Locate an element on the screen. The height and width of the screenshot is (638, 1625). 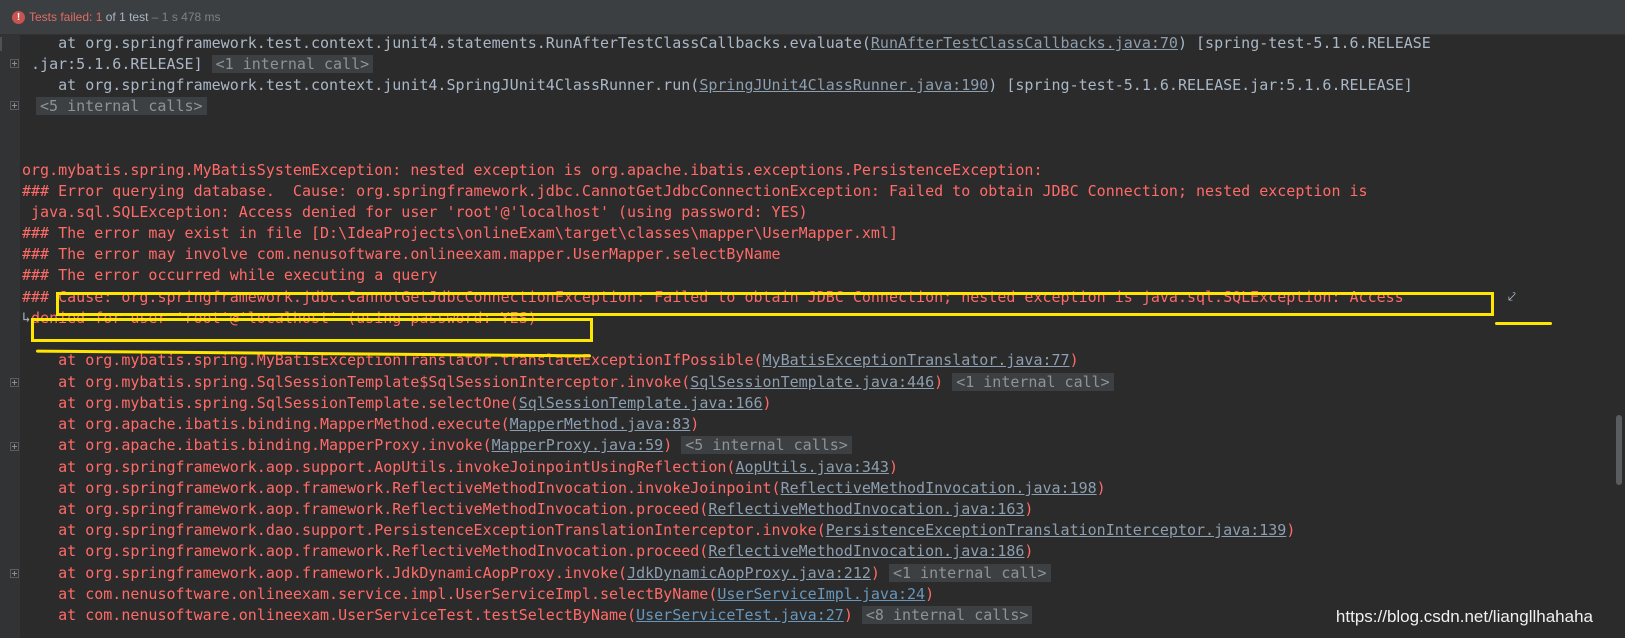
highlight-underline is located at coordinates (1523, 323).